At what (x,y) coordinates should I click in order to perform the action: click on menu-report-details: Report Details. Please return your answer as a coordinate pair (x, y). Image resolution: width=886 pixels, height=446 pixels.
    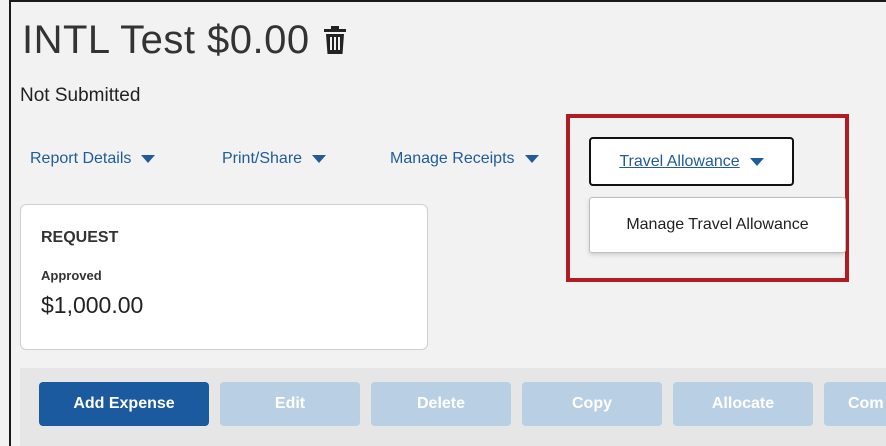
    Looking at the image, I should click on (93, 159).